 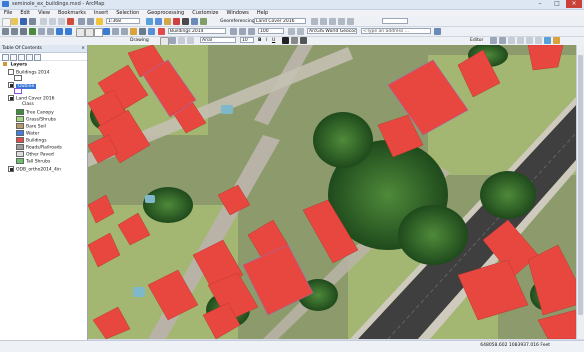 I want to click on brightness-icon, so click(x=300, y=31).